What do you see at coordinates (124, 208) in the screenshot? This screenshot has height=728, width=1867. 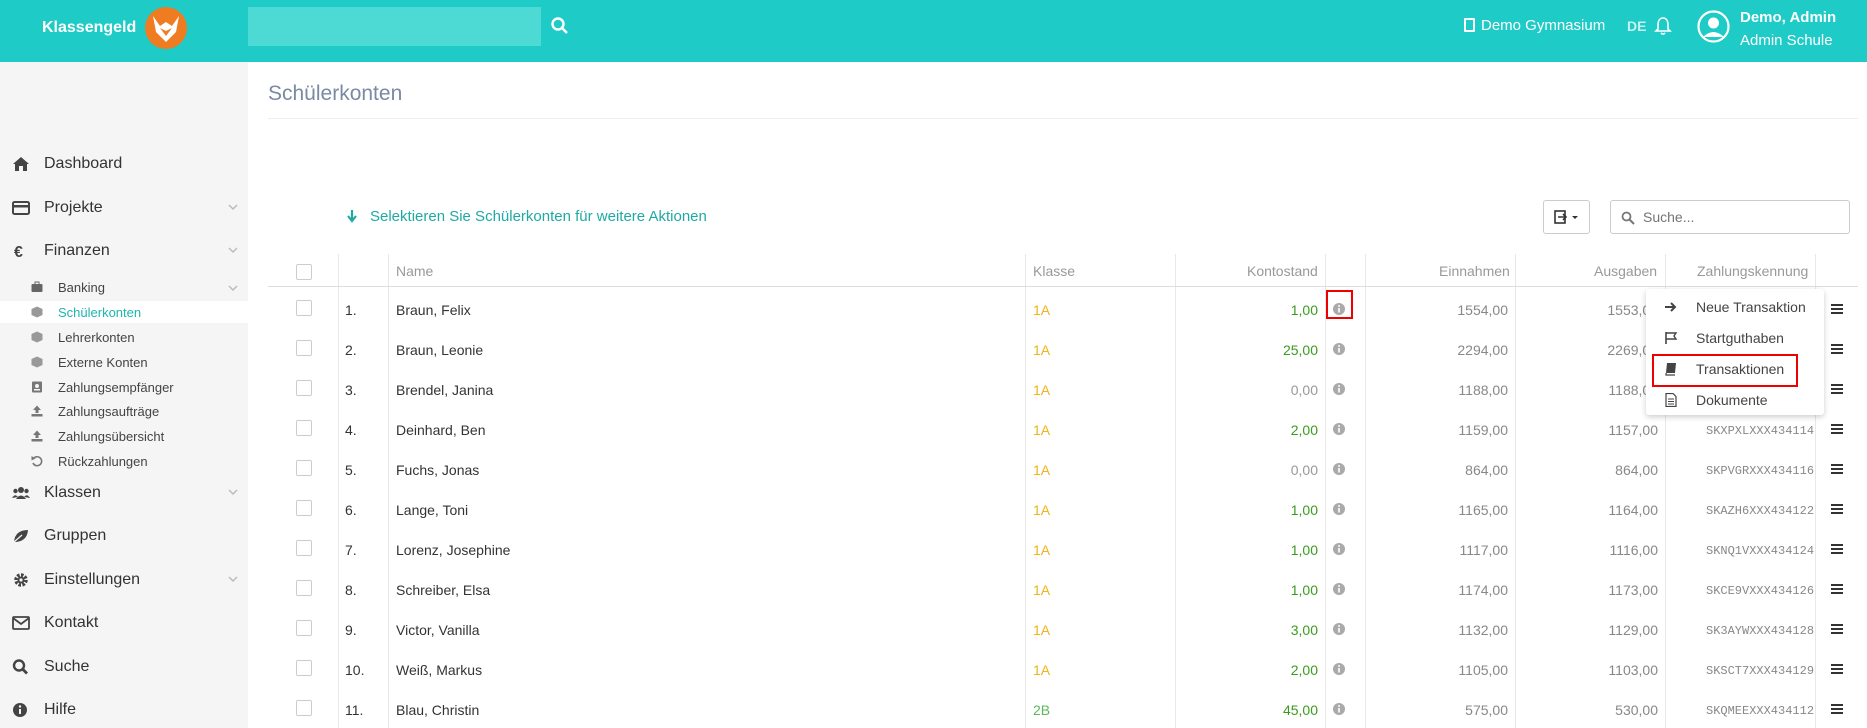 I see `sidebar-item-projekte: Projekte` at bounding box center [124, 208].